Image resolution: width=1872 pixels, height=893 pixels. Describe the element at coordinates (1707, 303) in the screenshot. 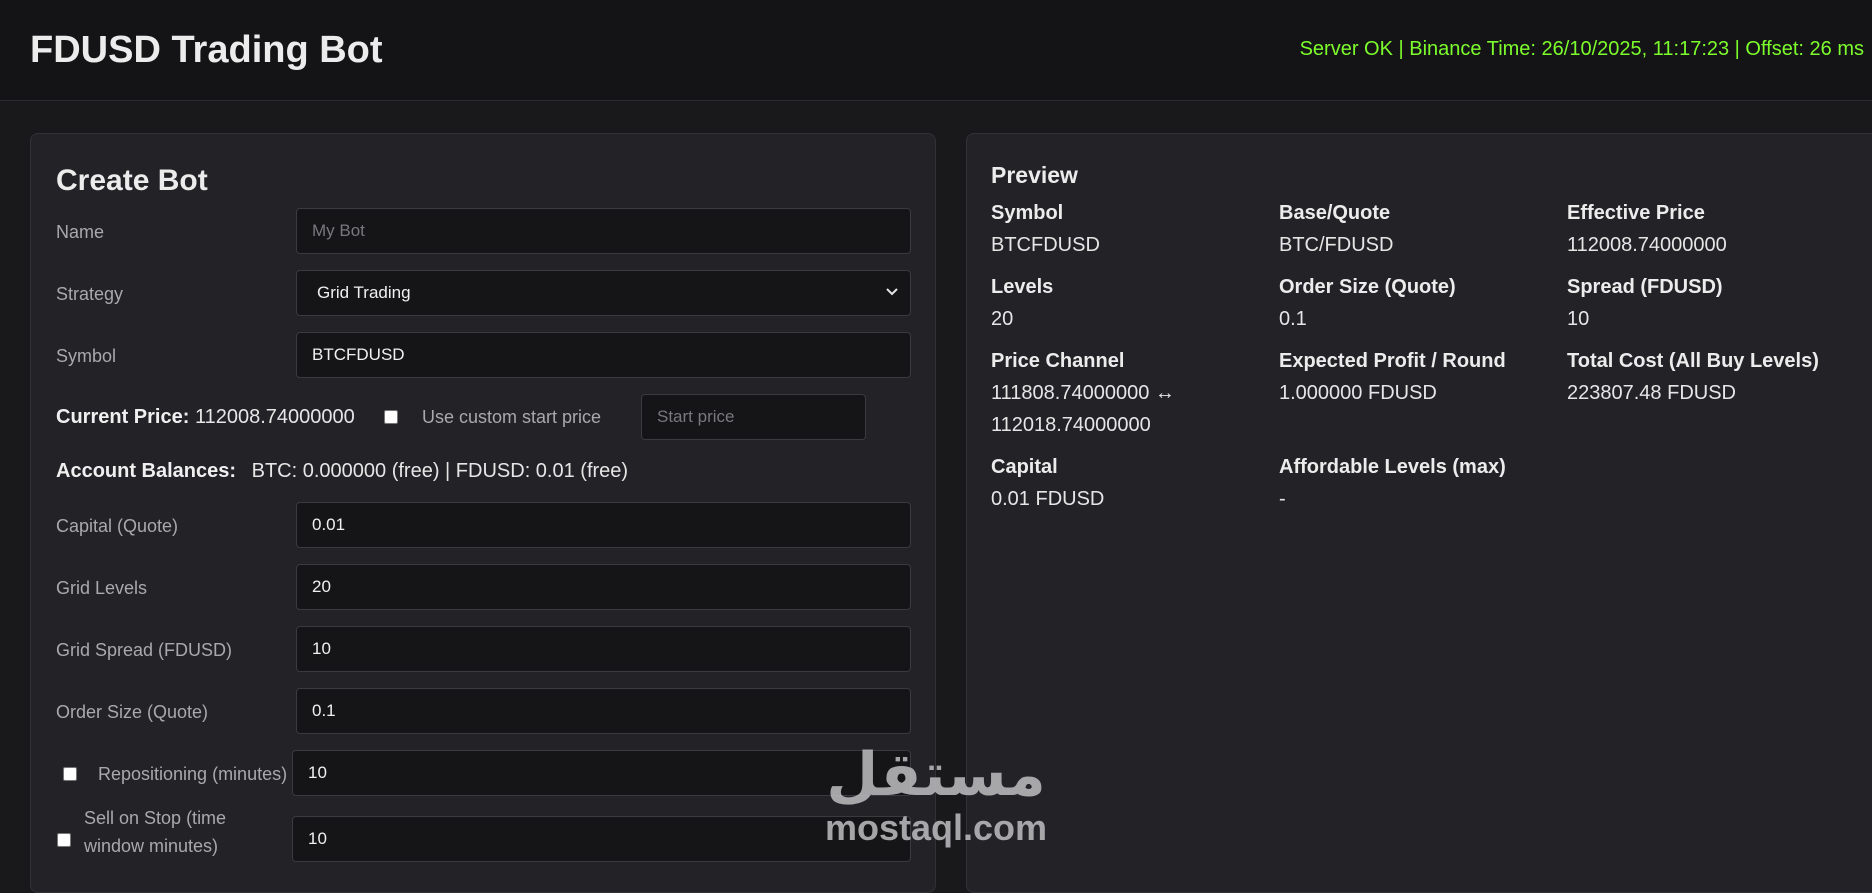

I see `preview-spread: Spread (FDUSD) 10` at that location.